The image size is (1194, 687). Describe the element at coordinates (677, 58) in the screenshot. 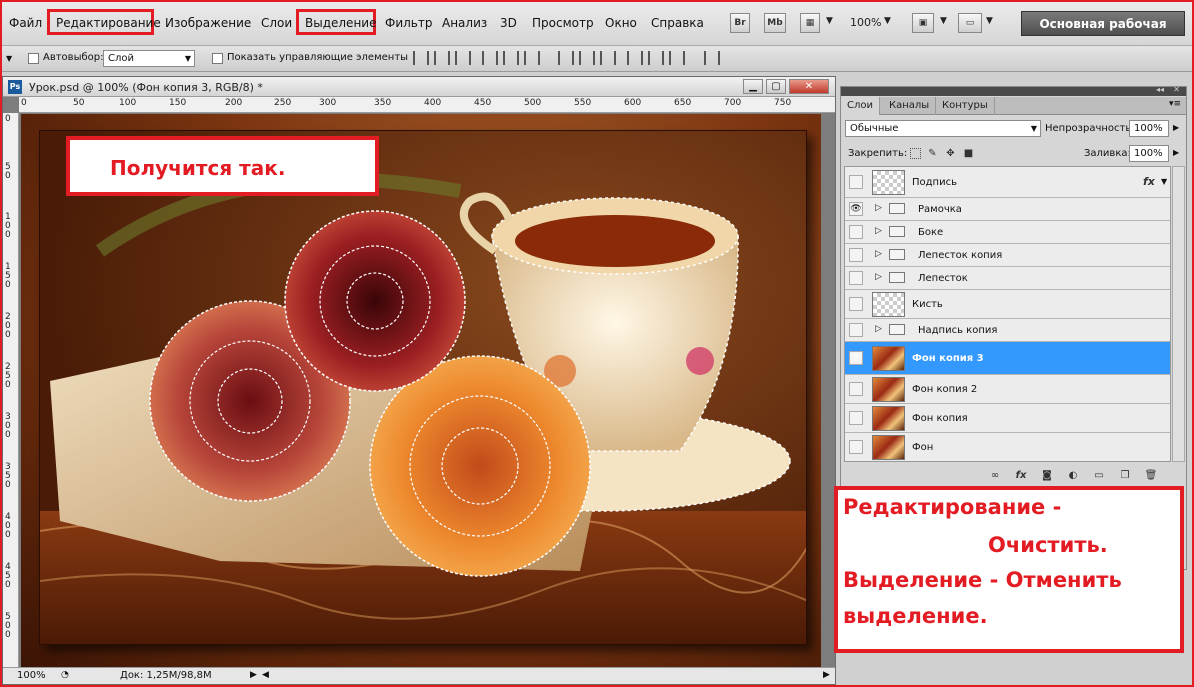

I see `distribute-right-icon` at that location.